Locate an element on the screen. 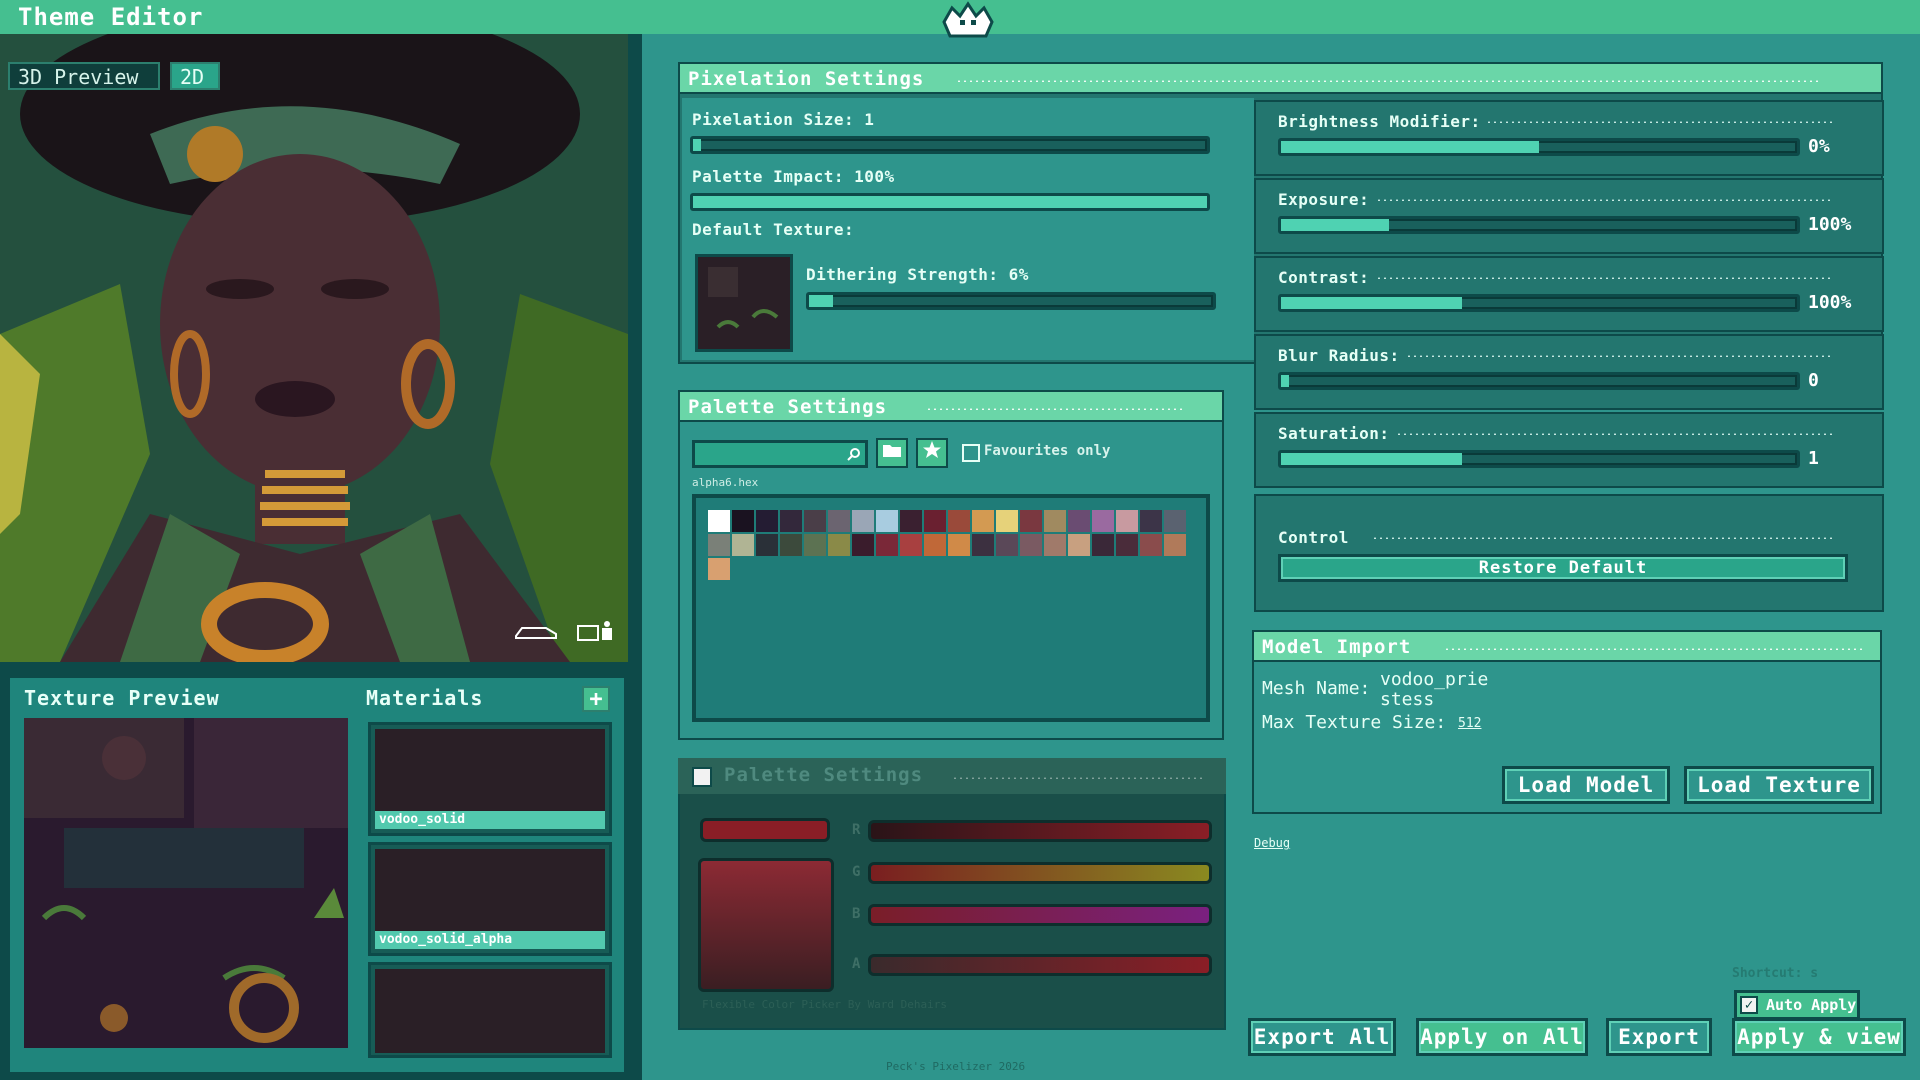  favourites-only-checkbox is located at coordinates (971, 453).